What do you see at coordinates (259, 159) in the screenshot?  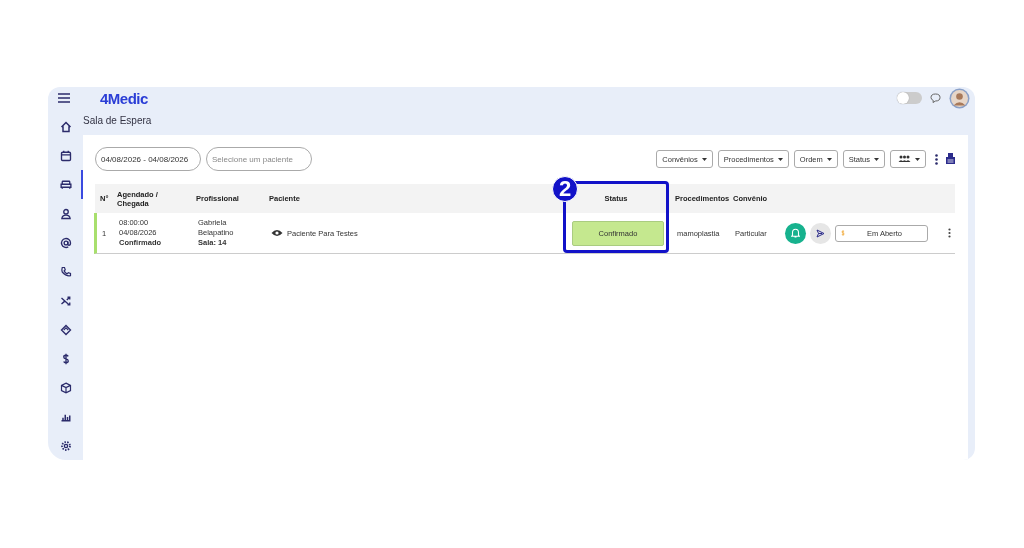 I see `patient-field: Selecione um paciente` at bounding box center [259, 159].